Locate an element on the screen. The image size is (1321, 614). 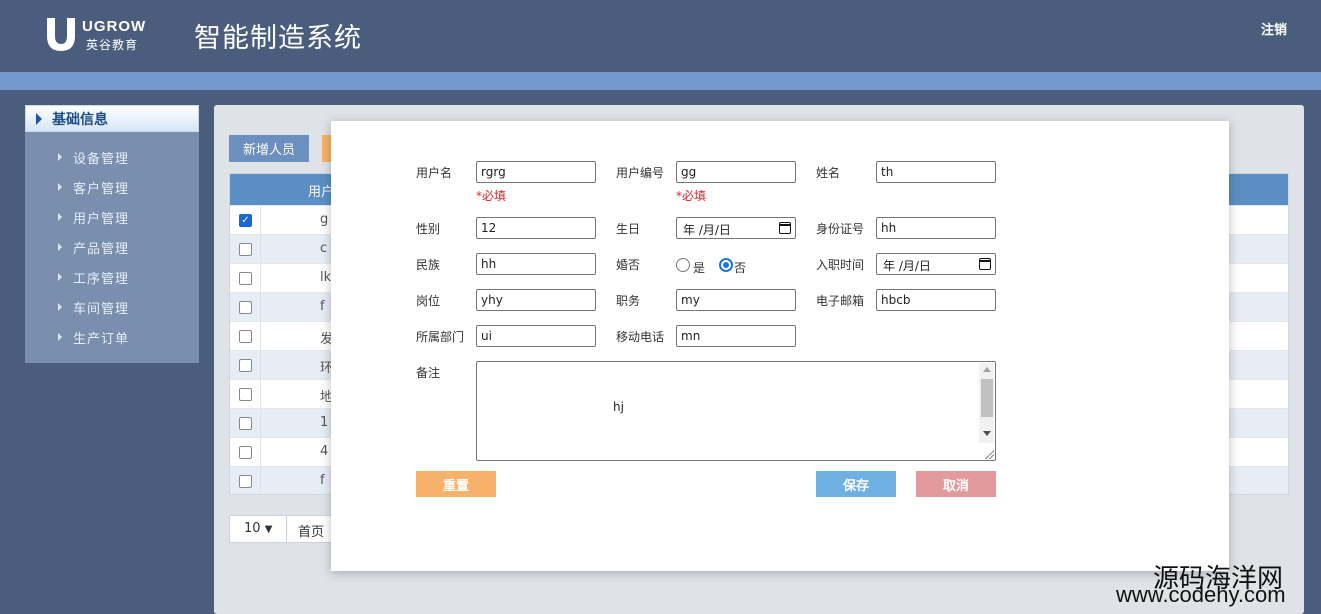
sidebar-items: 设备管理 客户管理 用户管理 产品管理 工序管理 车间管理 生产订单 is located at coordinates (112, 242).